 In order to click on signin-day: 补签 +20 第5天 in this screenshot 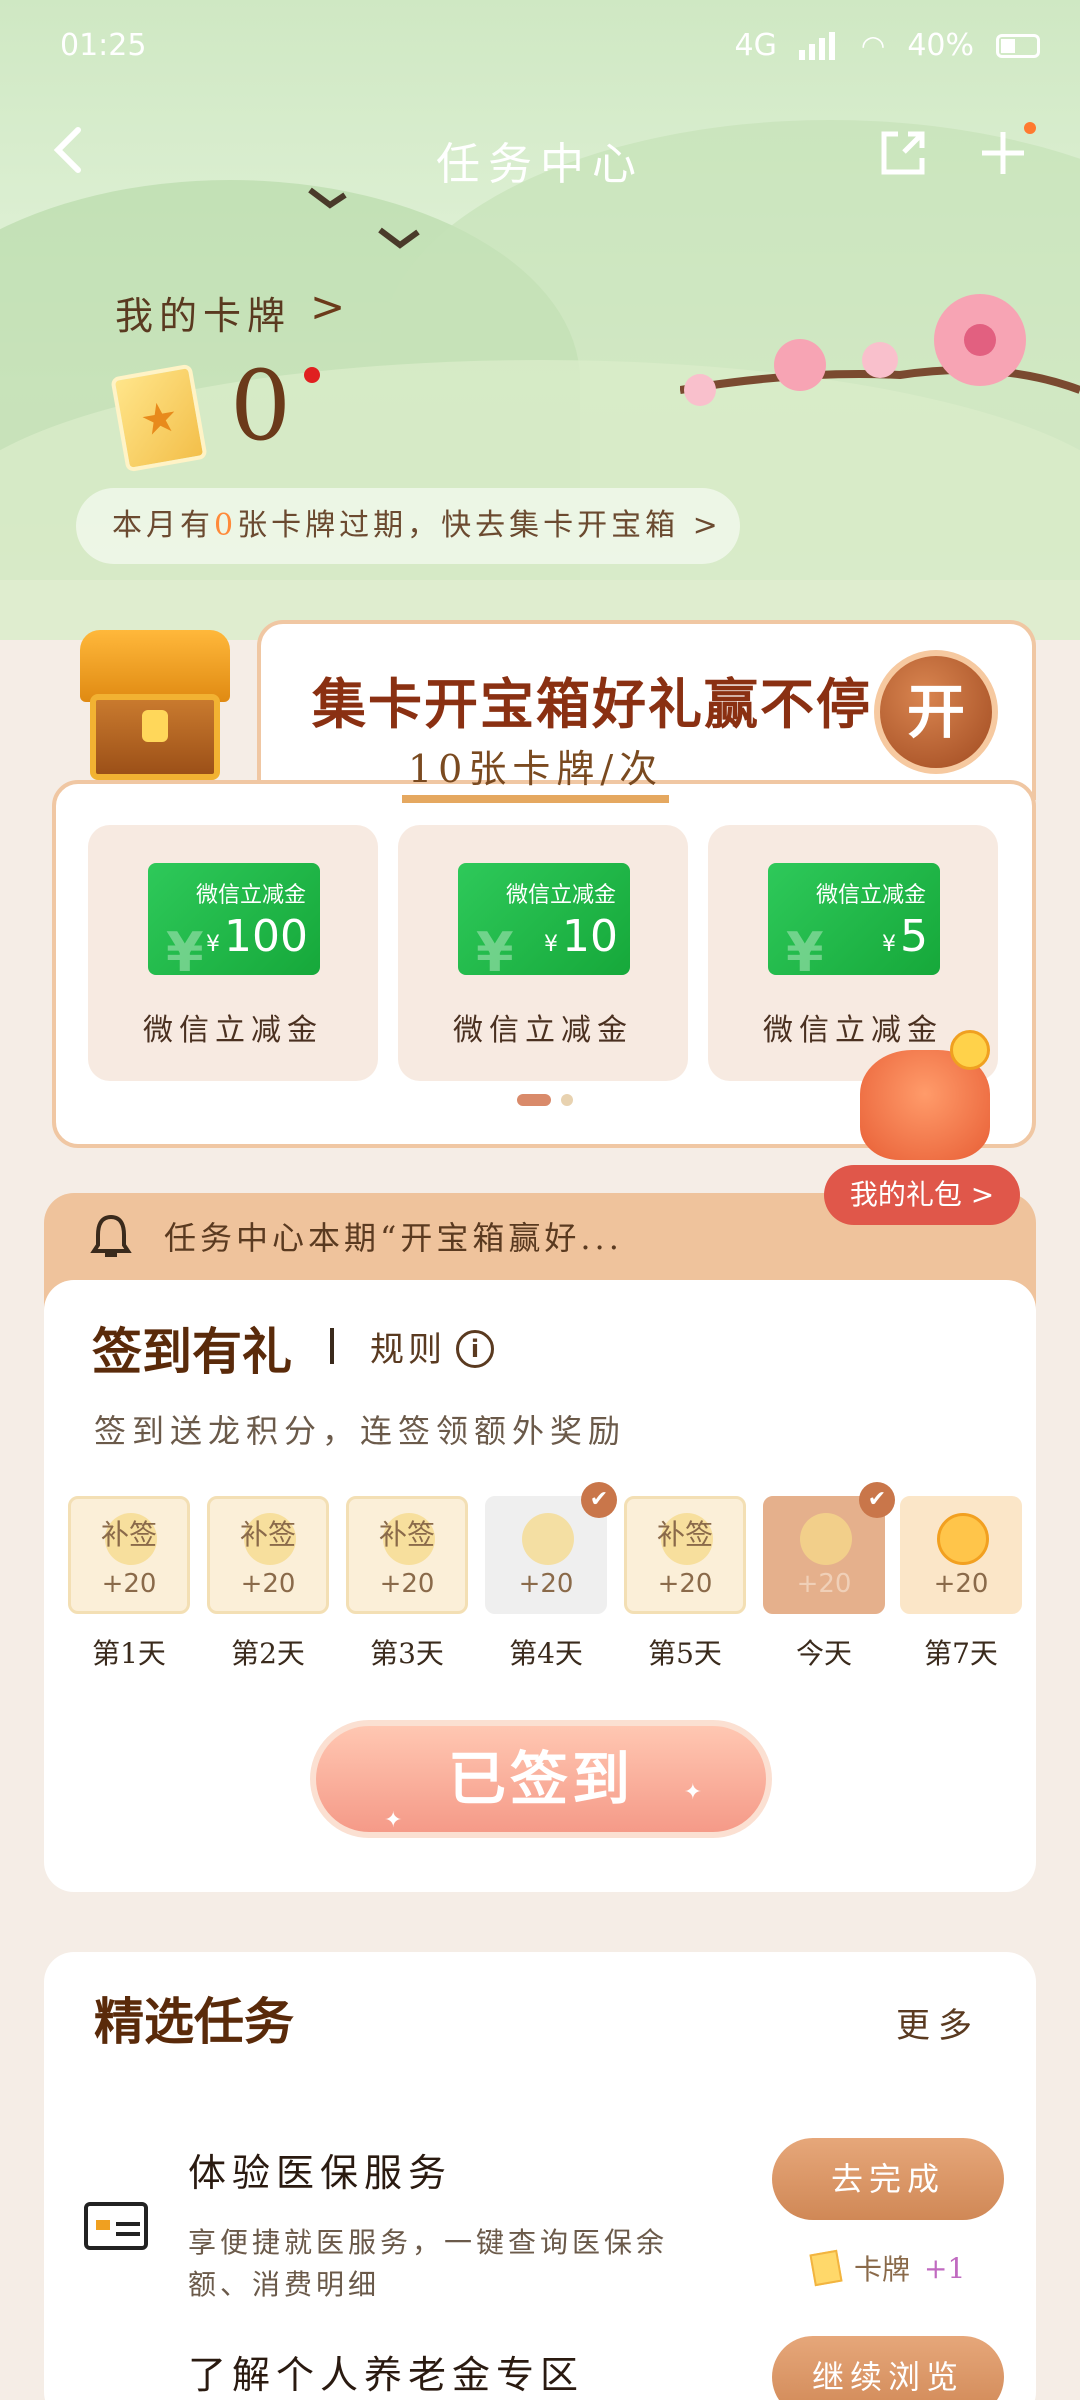, I will do `click(685, 1584)`.